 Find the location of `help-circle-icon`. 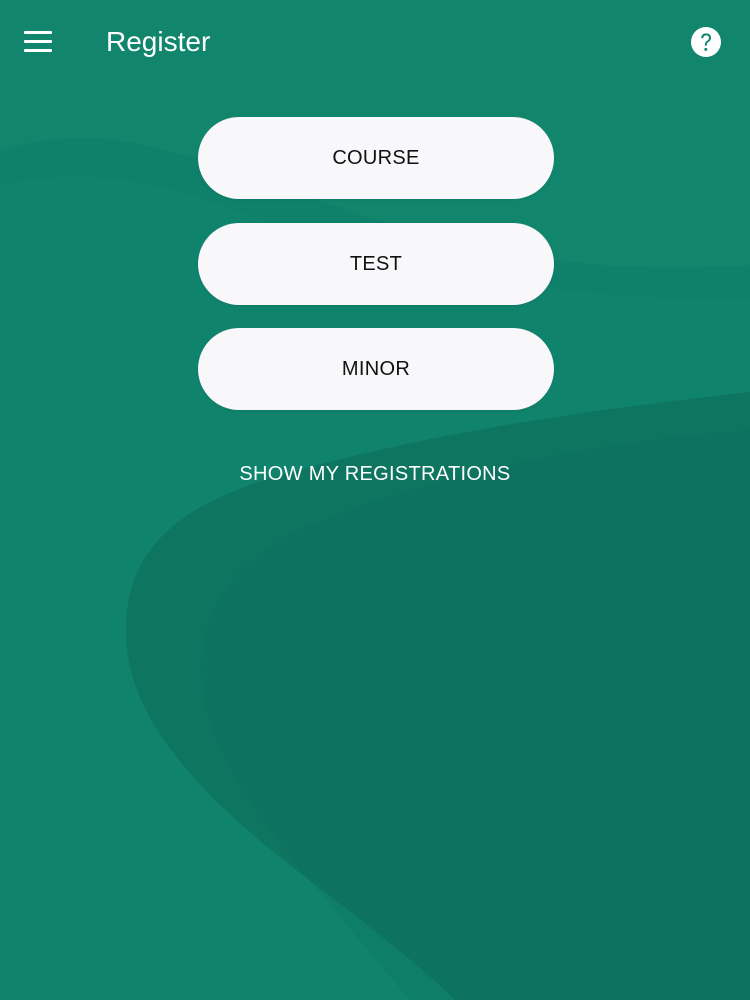

help-circle-icon is located at coordinates (706, 42).